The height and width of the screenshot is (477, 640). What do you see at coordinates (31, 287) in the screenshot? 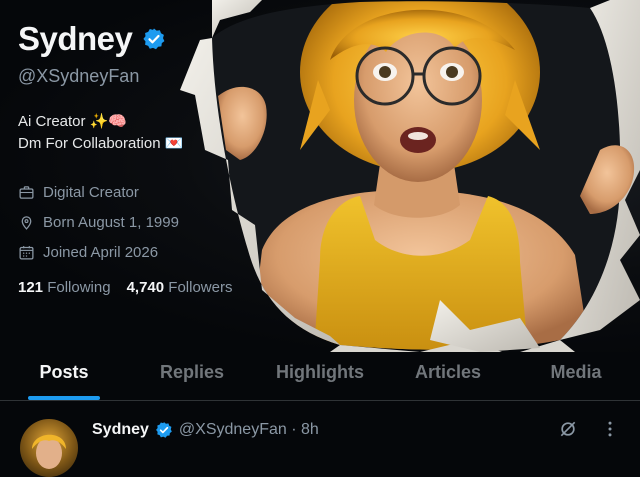
I see `following-count: 121` at bounding box center [31, 287].